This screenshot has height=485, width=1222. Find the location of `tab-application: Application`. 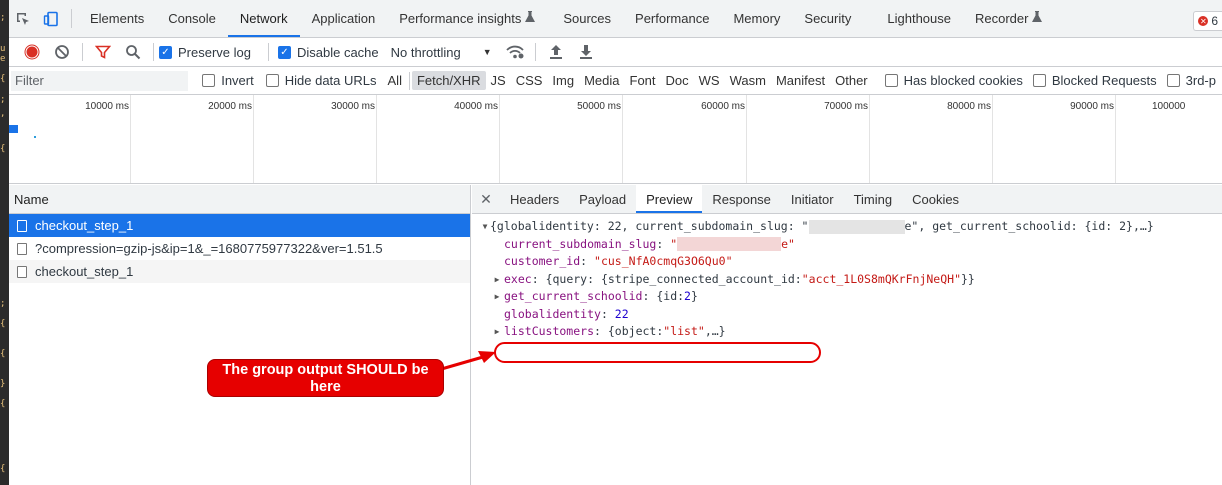

tab-application: Application is located at coordinates (344, 18).